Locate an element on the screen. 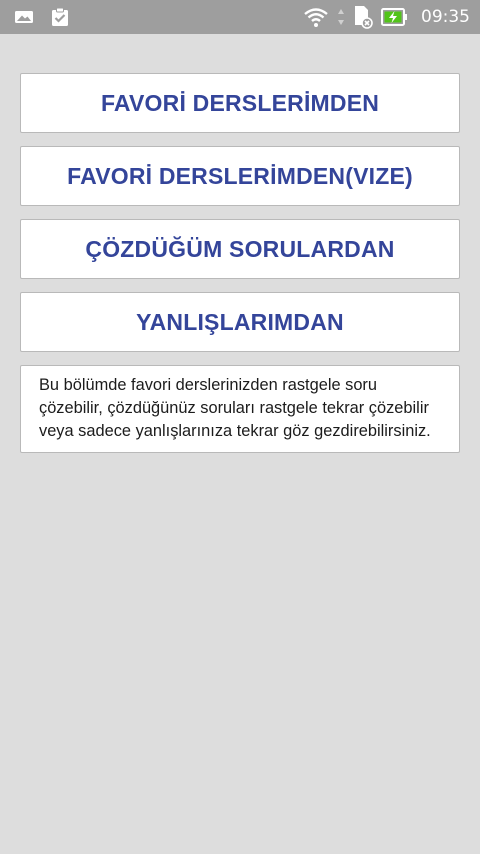 The height and width of the screenshot is (854, 480). status-left-icons is located at coordinates (42, 17).